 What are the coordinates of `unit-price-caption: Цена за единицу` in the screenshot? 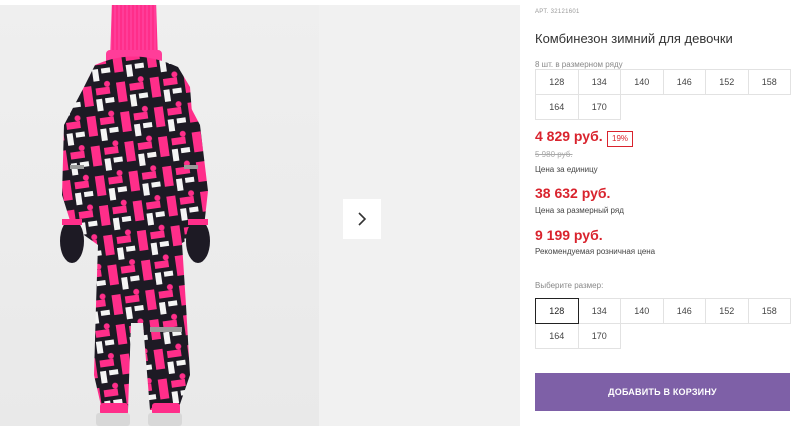 It's located at (566, 169).